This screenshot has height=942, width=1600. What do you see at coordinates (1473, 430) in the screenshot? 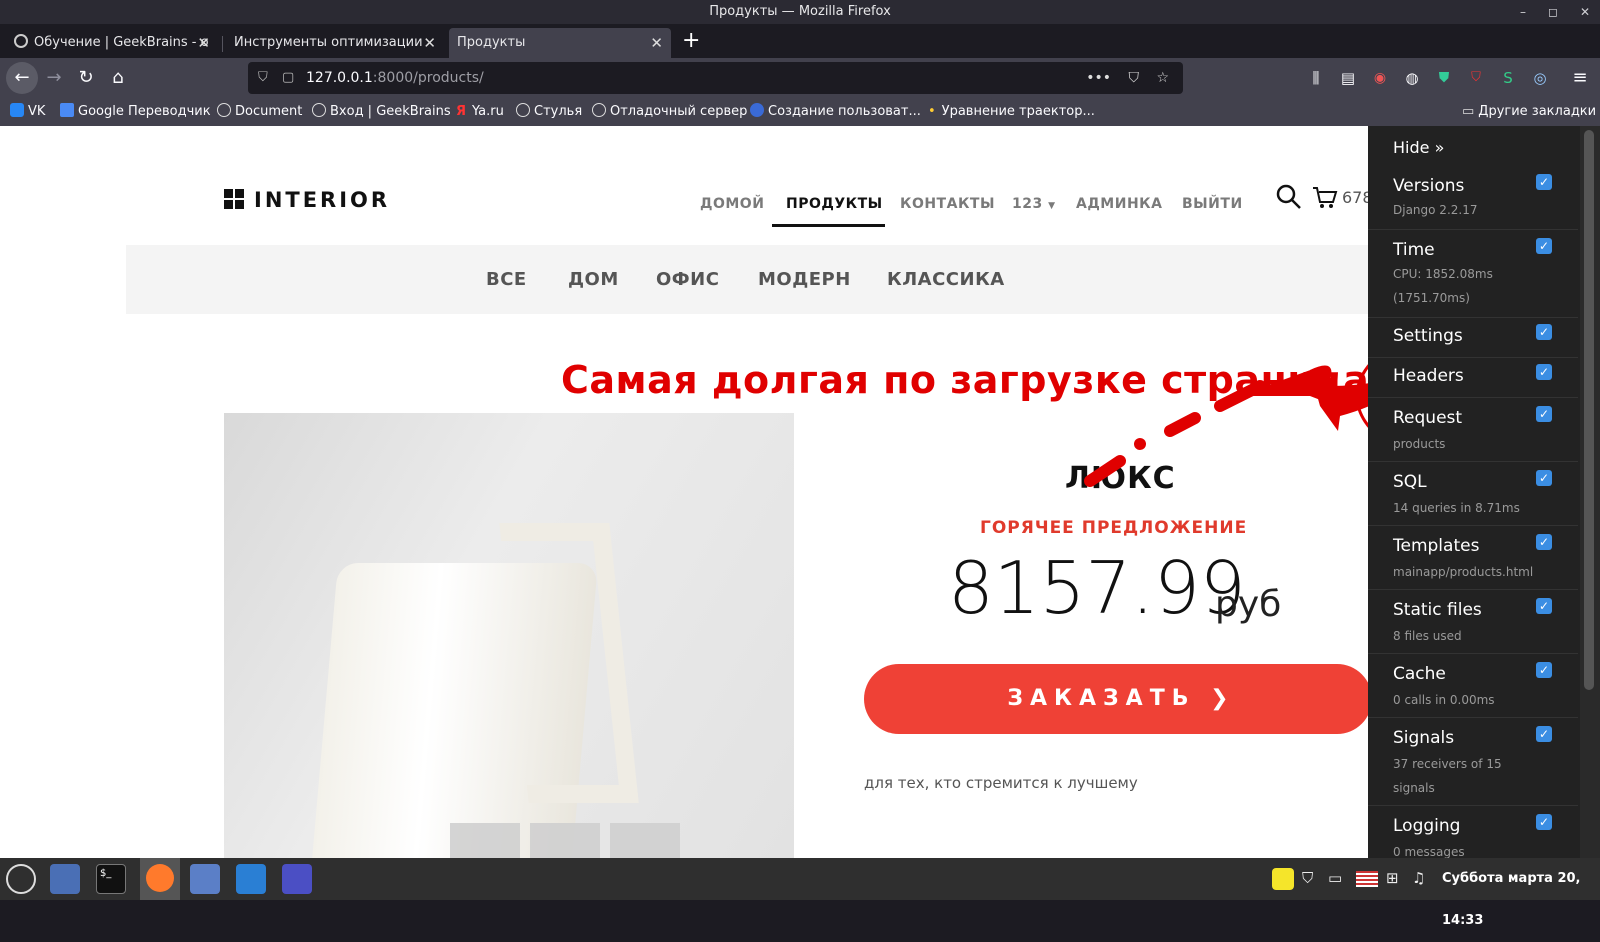
I see `panel-request: Request products ✓` at bounding box center [1473, 430].